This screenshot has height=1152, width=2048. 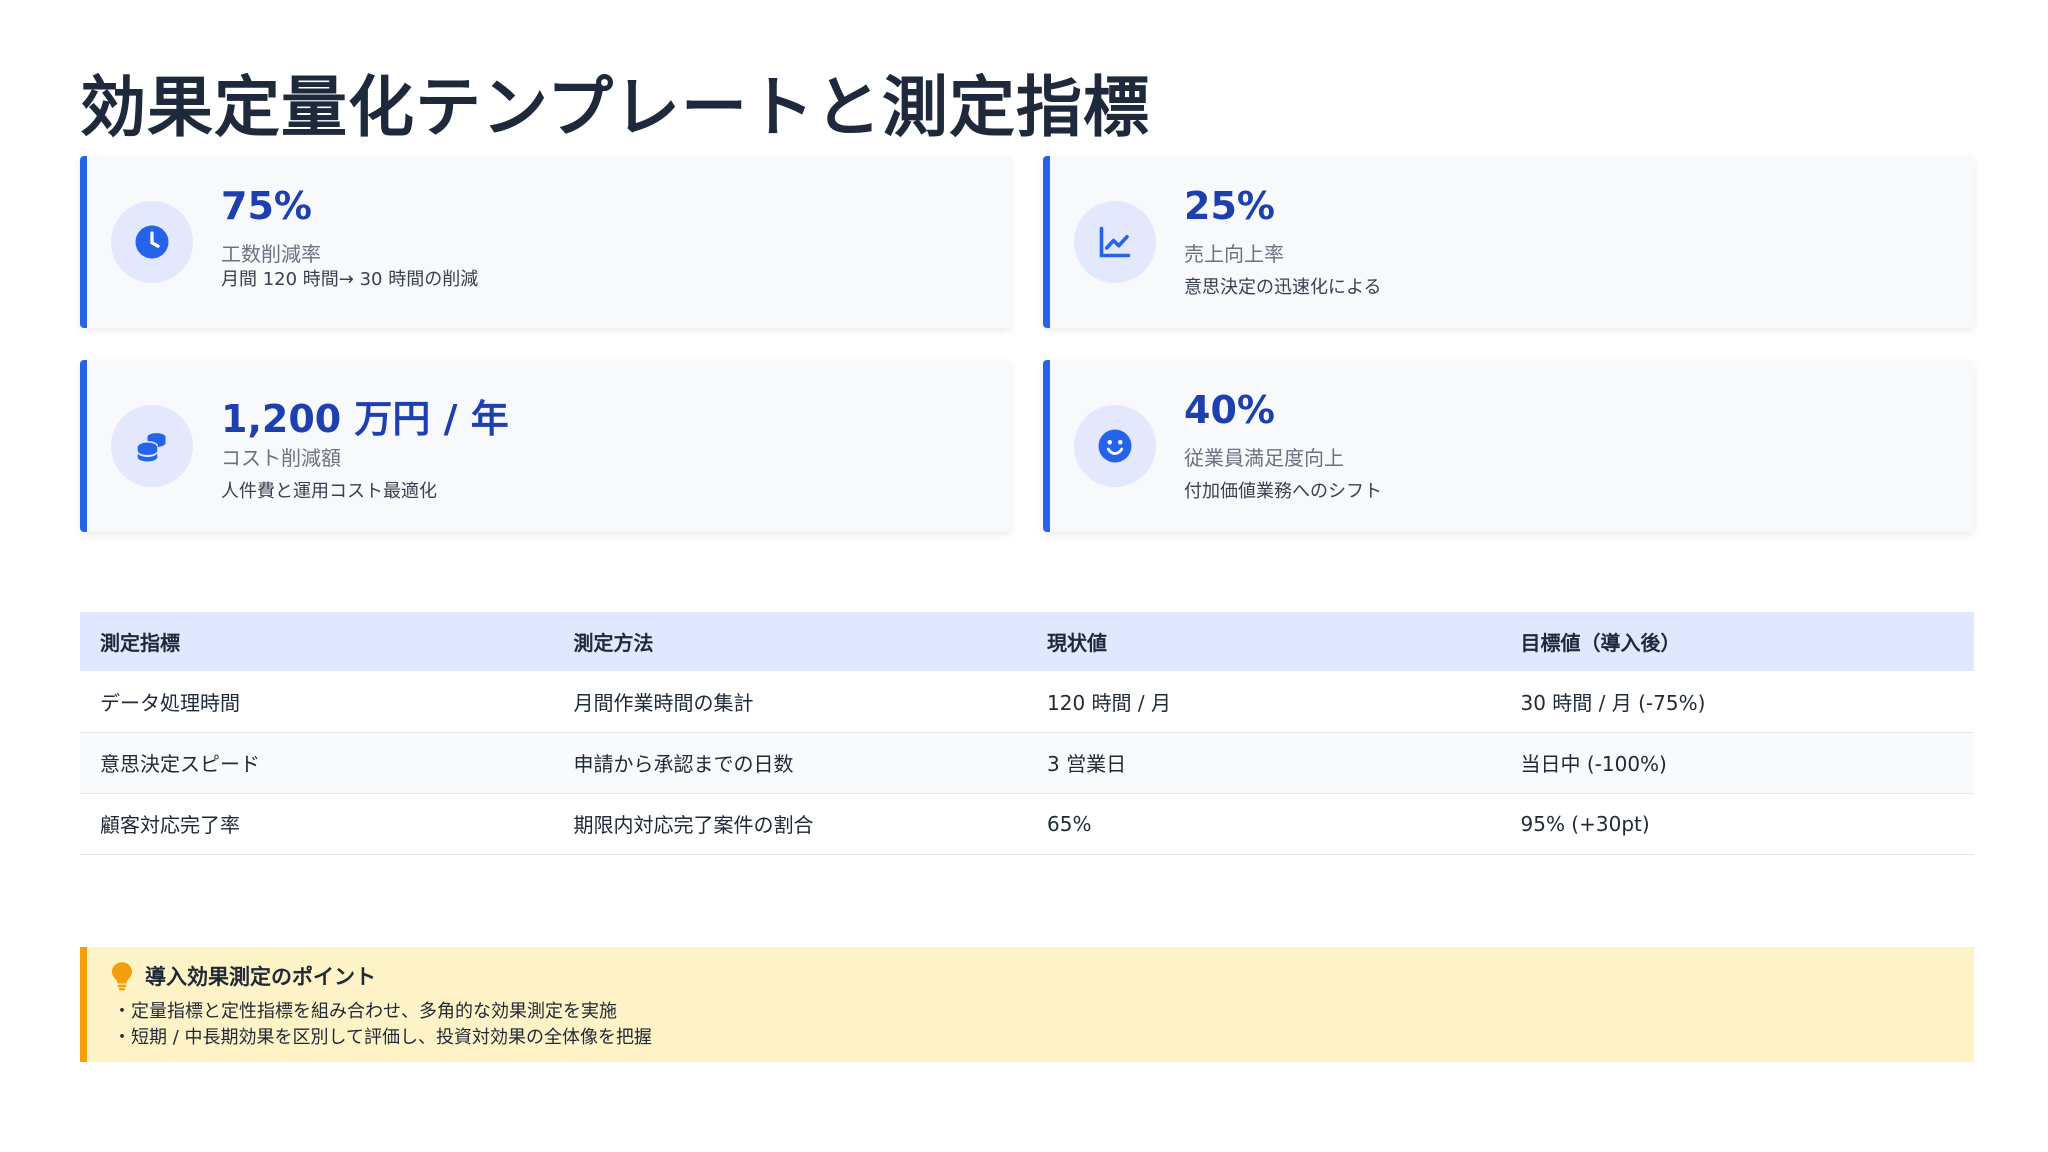 I want to click on metric-description: 月間 120 時間→ 30 時間の削減, so click(x=350, y=279).